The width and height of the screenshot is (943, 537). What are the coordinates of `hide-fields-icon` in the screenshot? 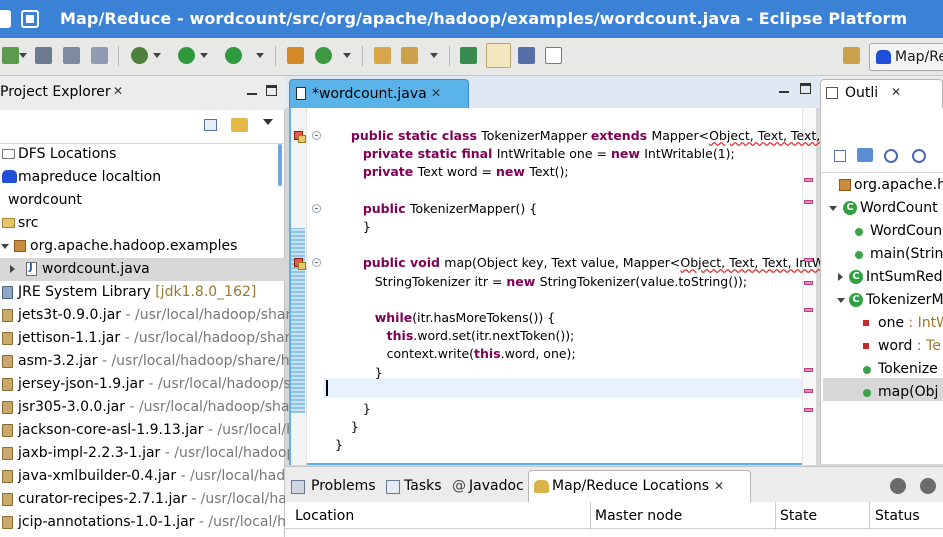 It's located at (891, 156).